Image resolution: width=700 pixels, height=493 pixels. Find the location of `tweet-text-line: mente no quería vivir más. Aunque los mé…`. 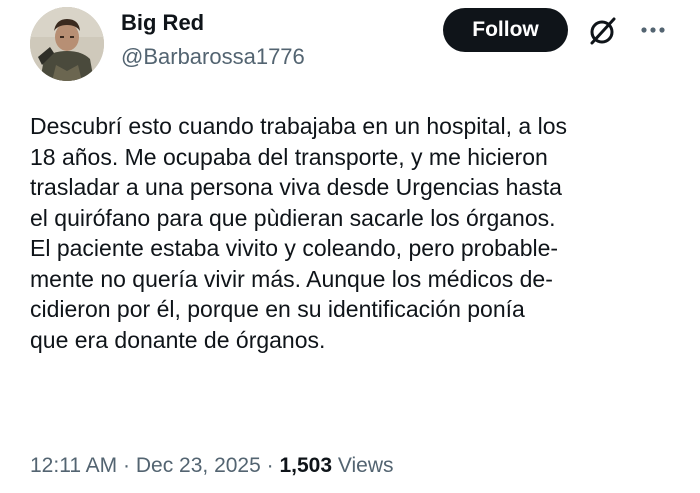

tweet-text-line: mente no quería vivir más. Aunque los mé… is located at coordinates (291, 278).